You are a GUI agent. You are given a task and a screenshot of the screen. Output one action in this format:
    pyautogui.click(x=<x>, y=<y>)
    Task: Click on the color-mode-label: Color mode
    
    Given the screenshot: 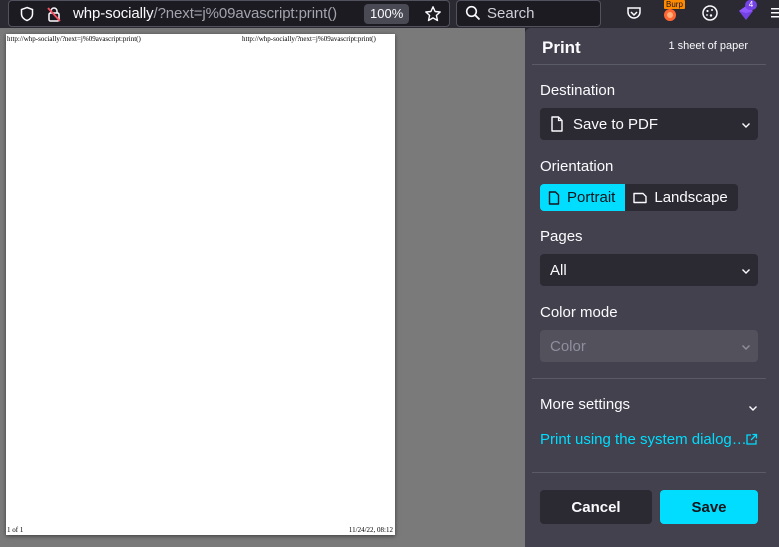 What is the action you would take?
    pyautogui.click(x=579, y=312)
    